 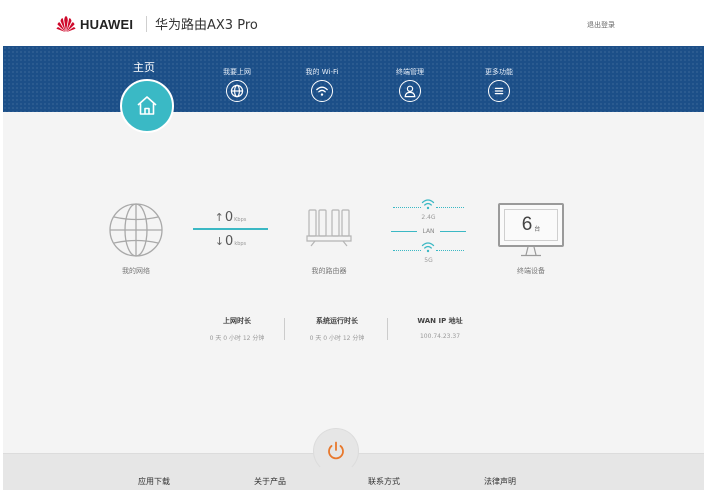 I want to click on network-globe-icon, so click(x=136, y=230).